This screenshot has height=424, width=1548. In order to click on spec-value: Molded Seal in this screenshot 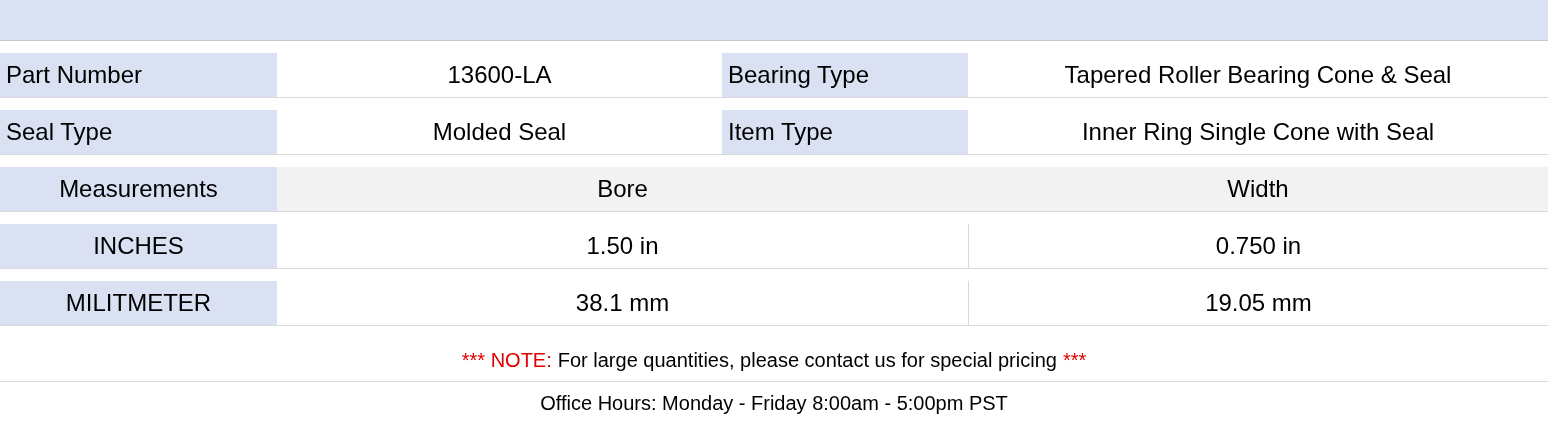, I will do `click(499, 132)`.